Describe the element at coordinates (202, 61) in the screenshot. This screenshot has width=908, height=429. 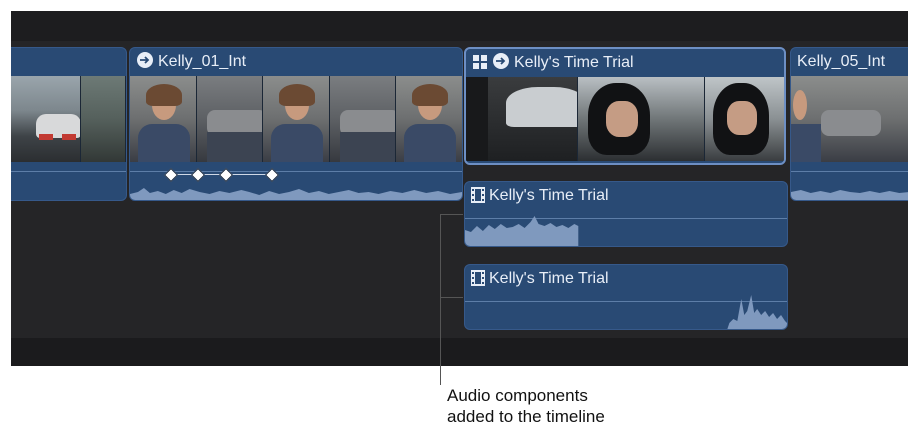
I see `clip-title-label: Kelly_01_Int` at that location.